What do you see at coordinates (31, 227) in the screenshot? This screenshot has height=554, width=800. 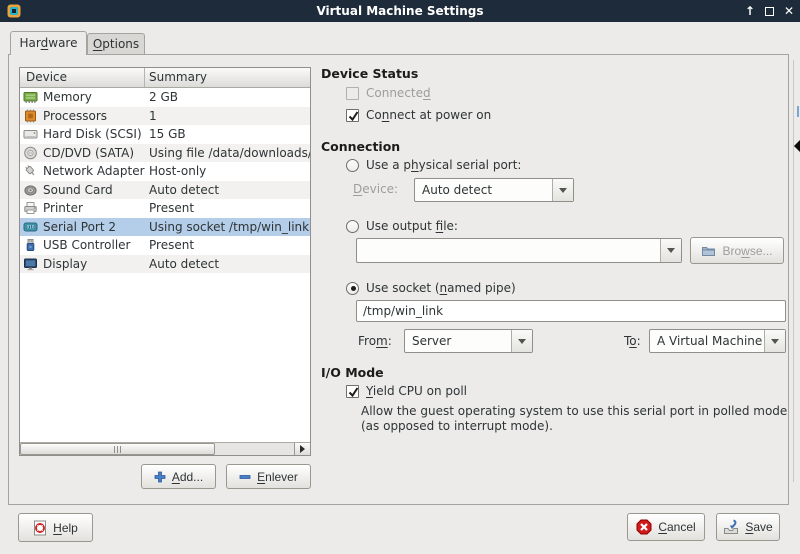 I see `serial-port-icon: 010` at bounding box center [31, 227].